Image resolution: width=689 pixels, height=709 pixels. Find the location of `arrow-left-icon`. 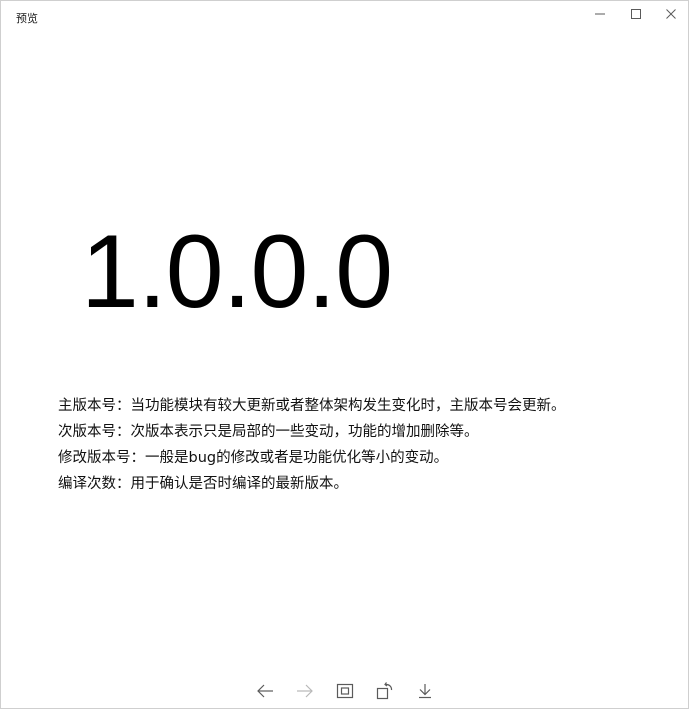

arrow-left-icon is located at coordinates (264, 691).